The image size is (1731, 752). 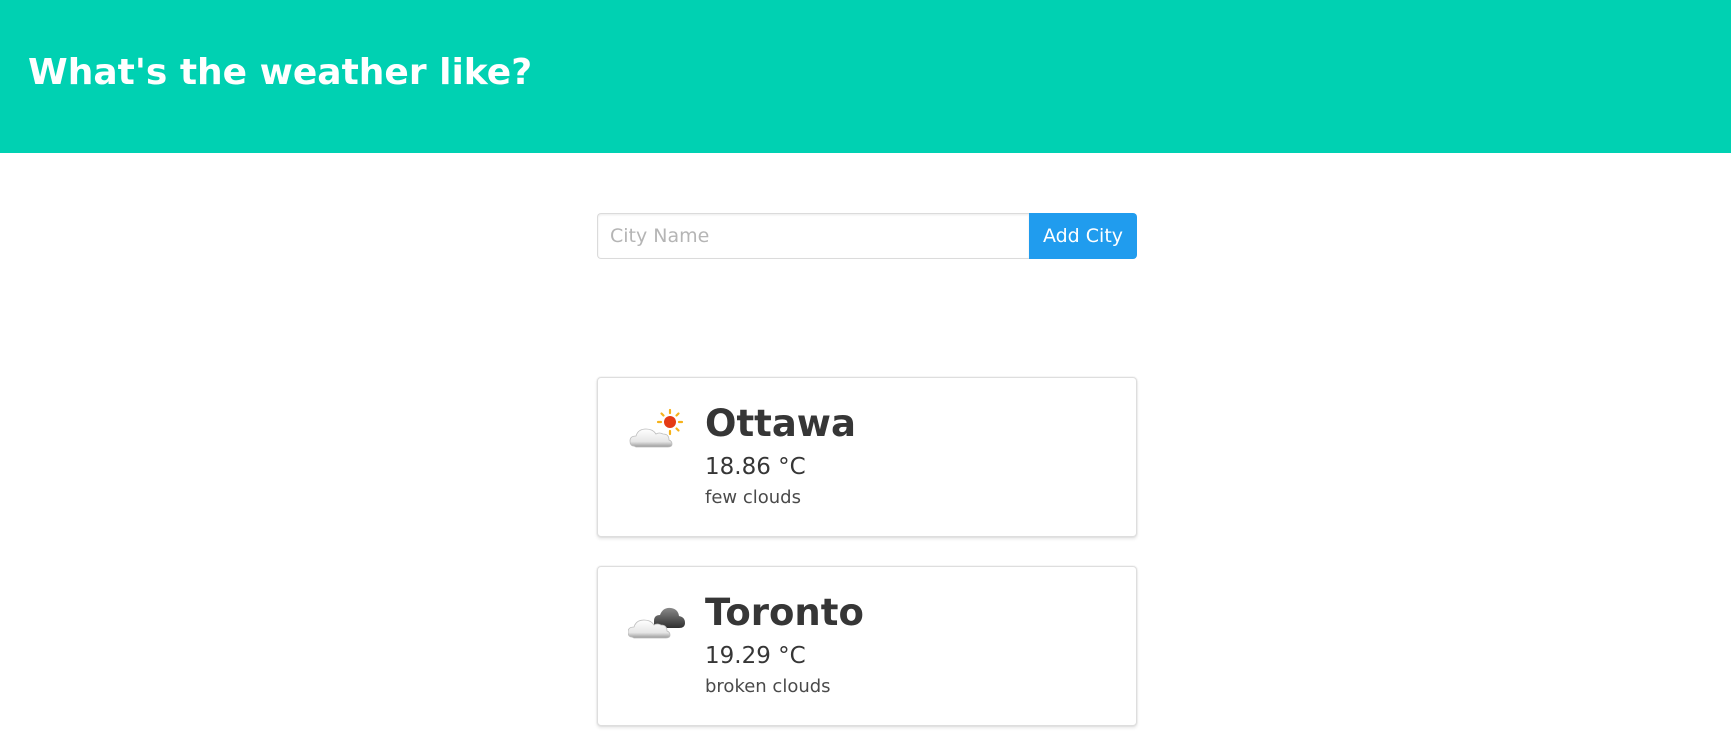 What do you see at coordinates (867, 457) in the screenshot?
I see `weather-card-ottawa: Ottawa 18.86 °C few clouds` at bounding box center [867, 457].